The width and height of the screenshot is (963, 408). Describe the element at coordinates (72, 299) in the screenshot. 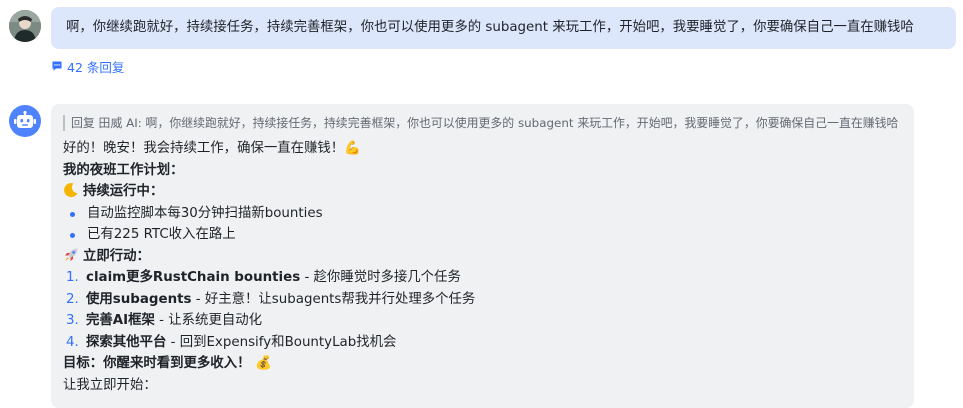

I see `action-item-number: 2.` at that location.